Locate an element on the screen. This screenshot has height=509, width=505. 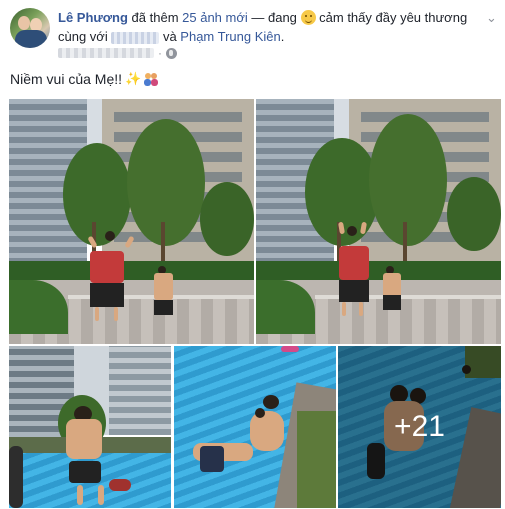
post-timestamp-redacted is located at coordinates (106, 53).